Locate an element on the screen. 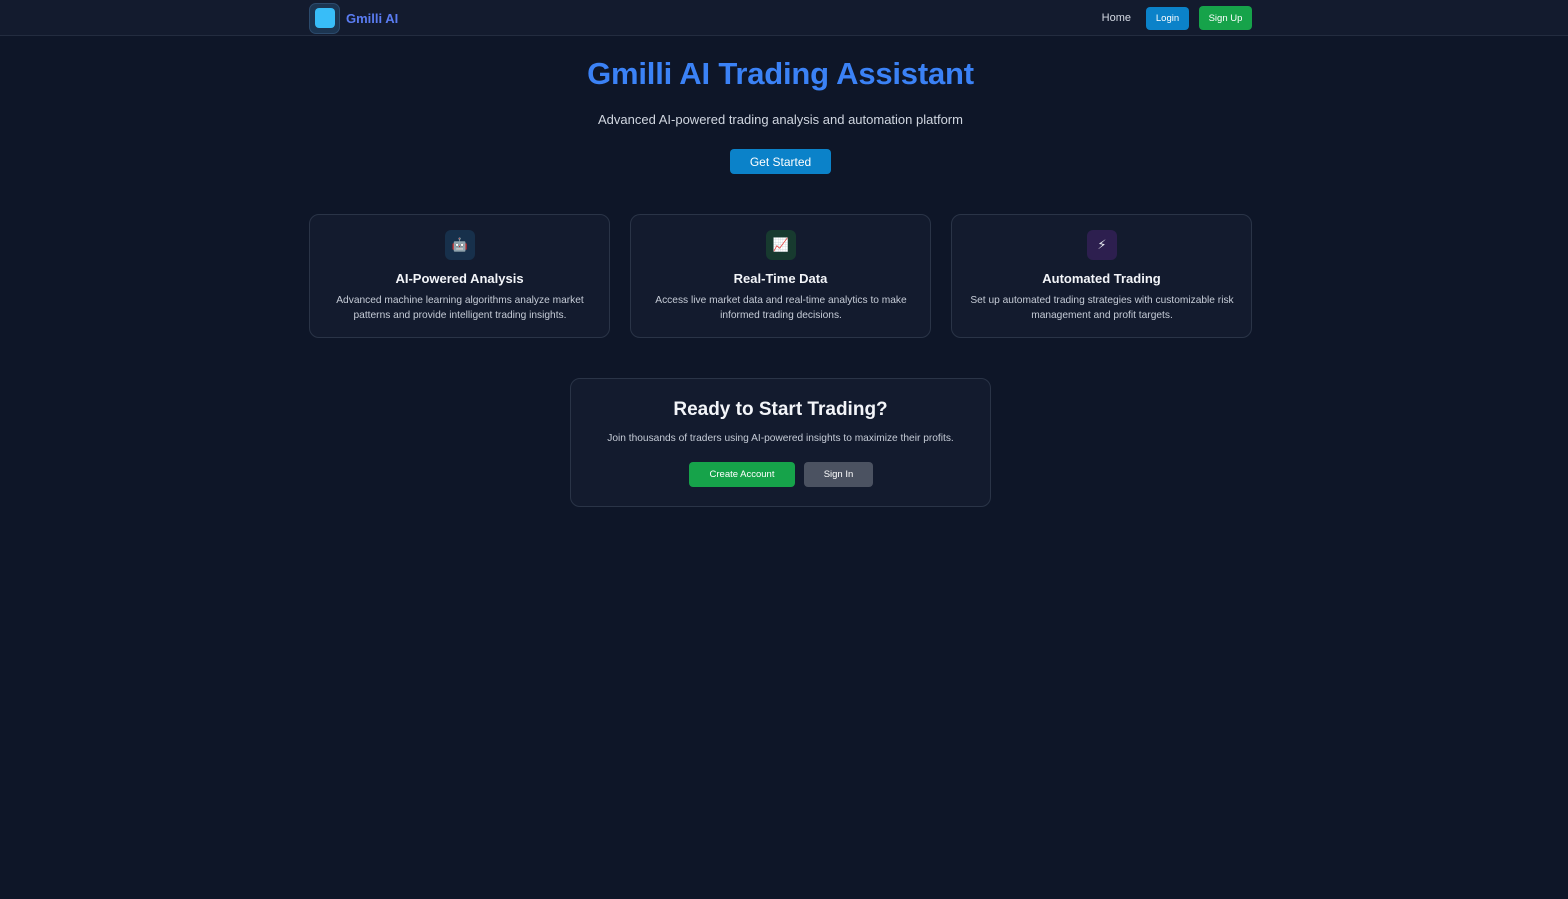 This screenshot has height=899, width=1568. nav-home-link: Home is located at coordinates (1116, 18).